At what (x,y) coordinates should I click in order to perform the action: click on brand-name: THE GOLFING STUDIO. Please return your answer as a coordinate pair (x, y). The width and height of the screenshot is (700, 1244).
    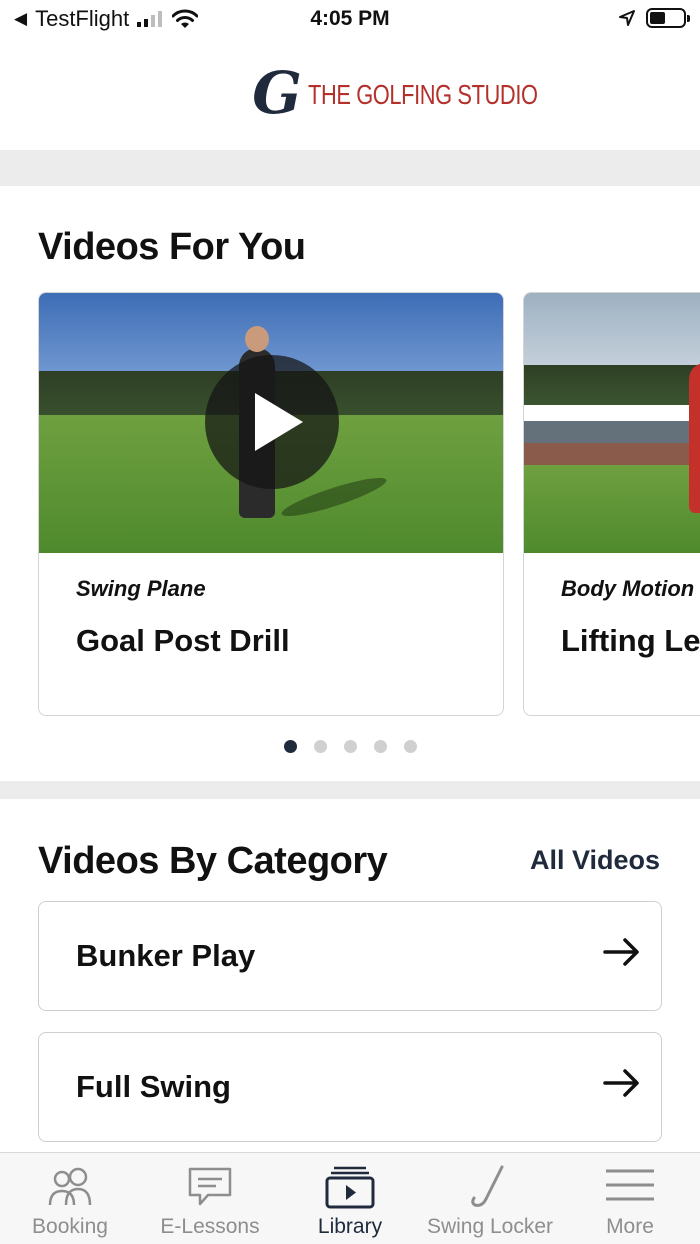
    Looking at the image, I should click on (422, 94).